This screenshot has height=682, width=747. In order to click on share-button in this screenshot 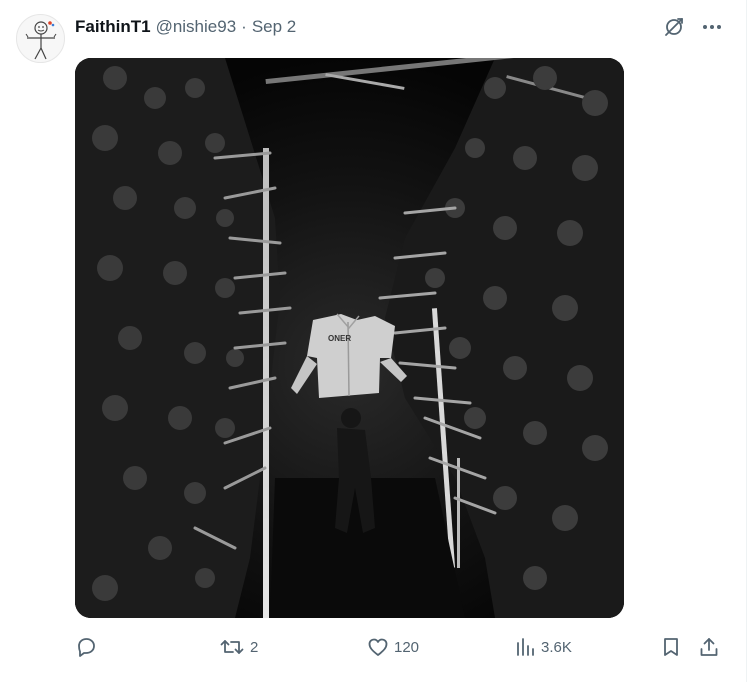, I will do `click(709, 647)`.